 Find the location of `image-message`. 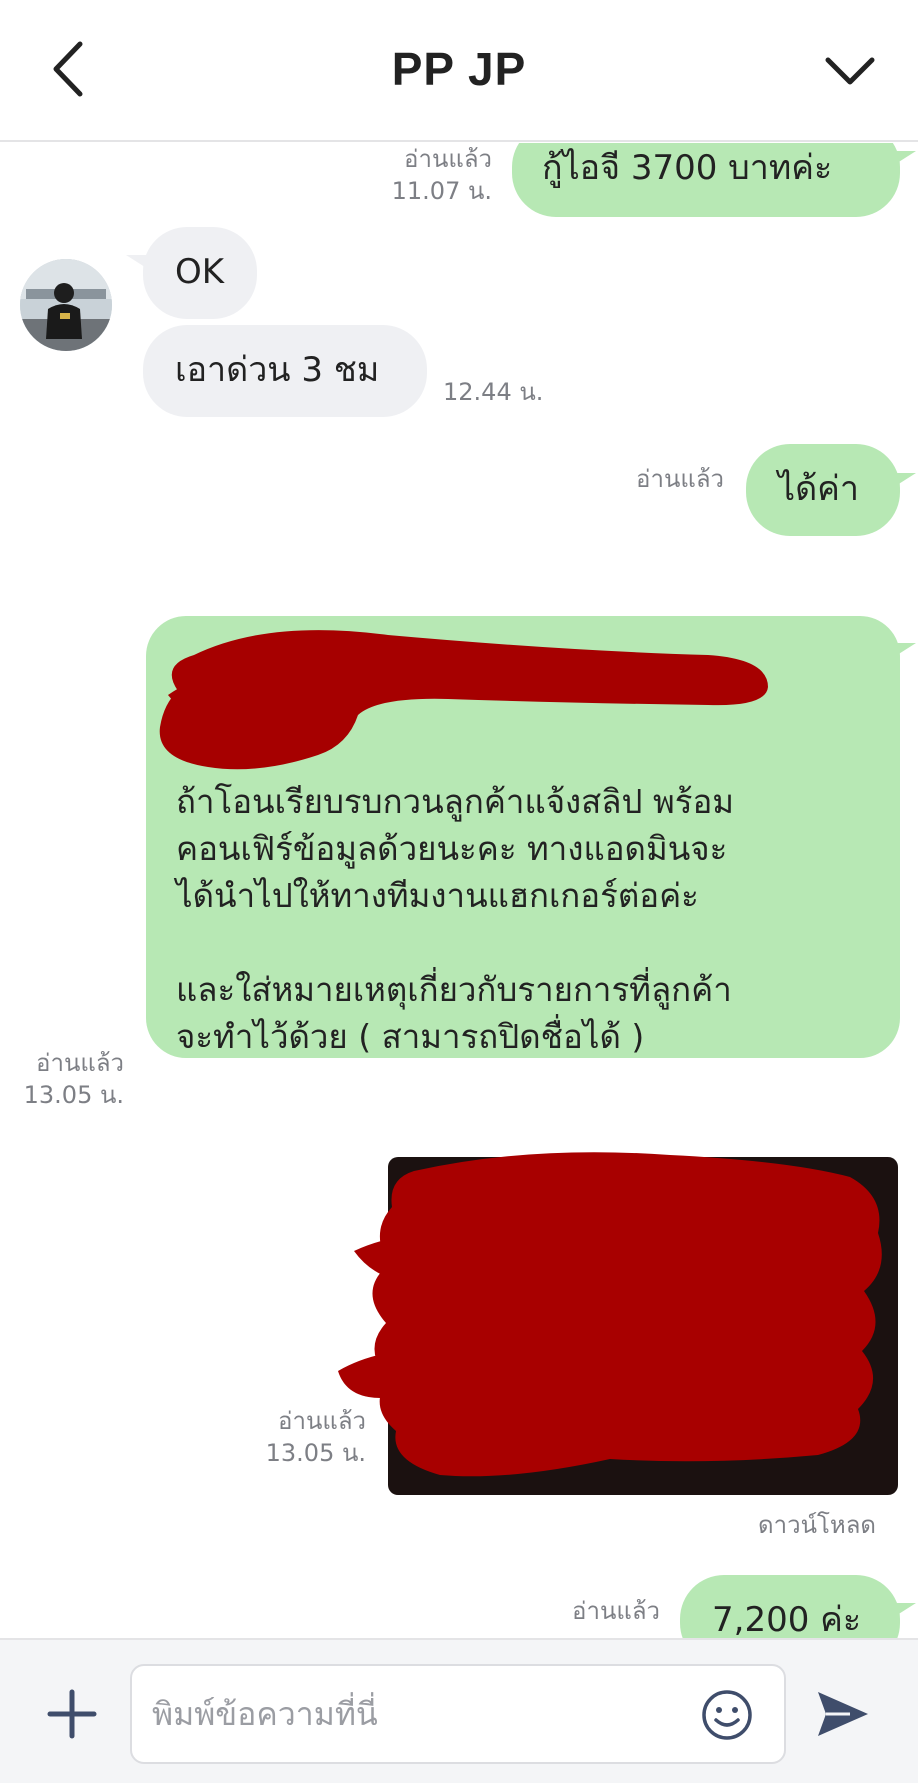

image-message is located at coordinates (618, 1323).